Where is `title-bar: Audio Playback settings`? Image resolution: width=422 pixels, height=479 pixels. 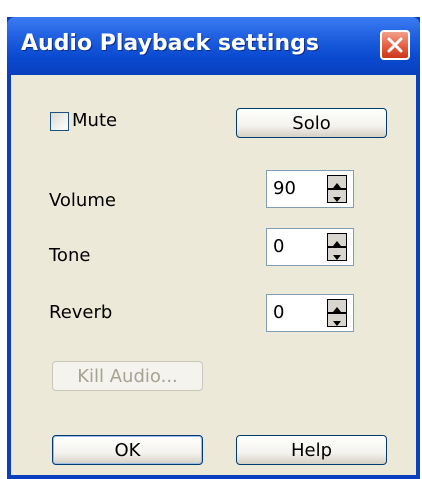
title-bar: Audio Playback settings is located at coordinates (213, 46).